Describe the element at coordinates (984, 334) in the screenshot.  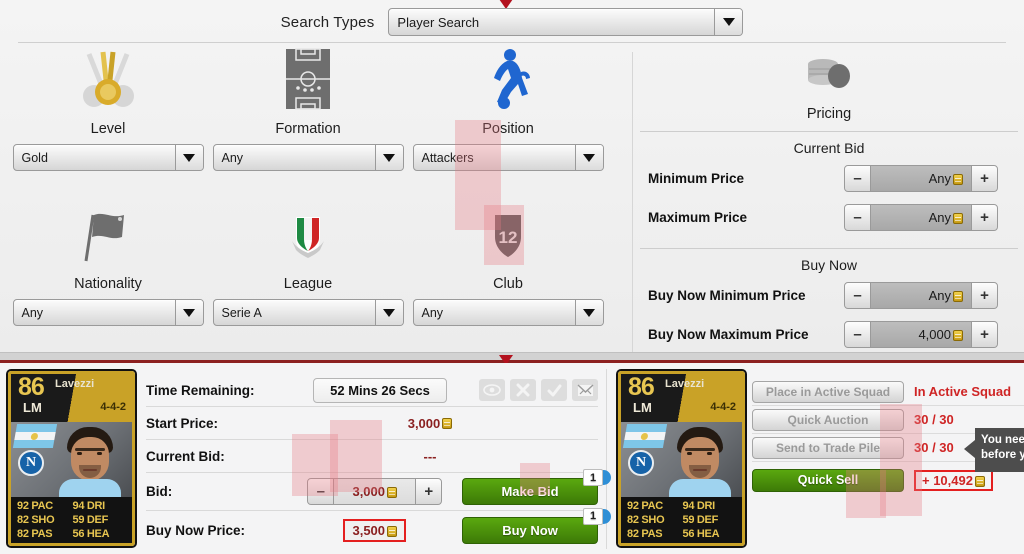
I see `buy-now-maximum-increment: +` at that location.